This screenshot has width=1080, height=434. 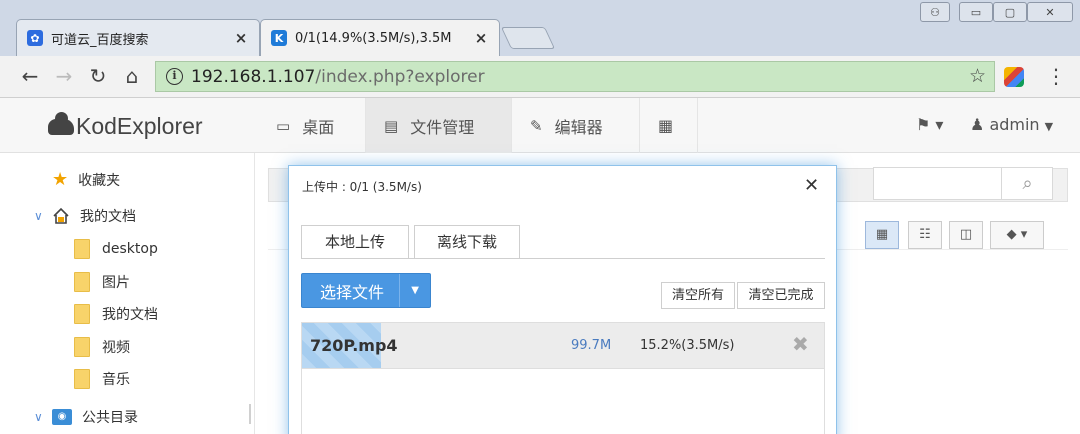 What do you see at coordinates (977, 76) in the screenshot?
I see `bookmark-star-icon: ☆` at bounding box center [977, 76].